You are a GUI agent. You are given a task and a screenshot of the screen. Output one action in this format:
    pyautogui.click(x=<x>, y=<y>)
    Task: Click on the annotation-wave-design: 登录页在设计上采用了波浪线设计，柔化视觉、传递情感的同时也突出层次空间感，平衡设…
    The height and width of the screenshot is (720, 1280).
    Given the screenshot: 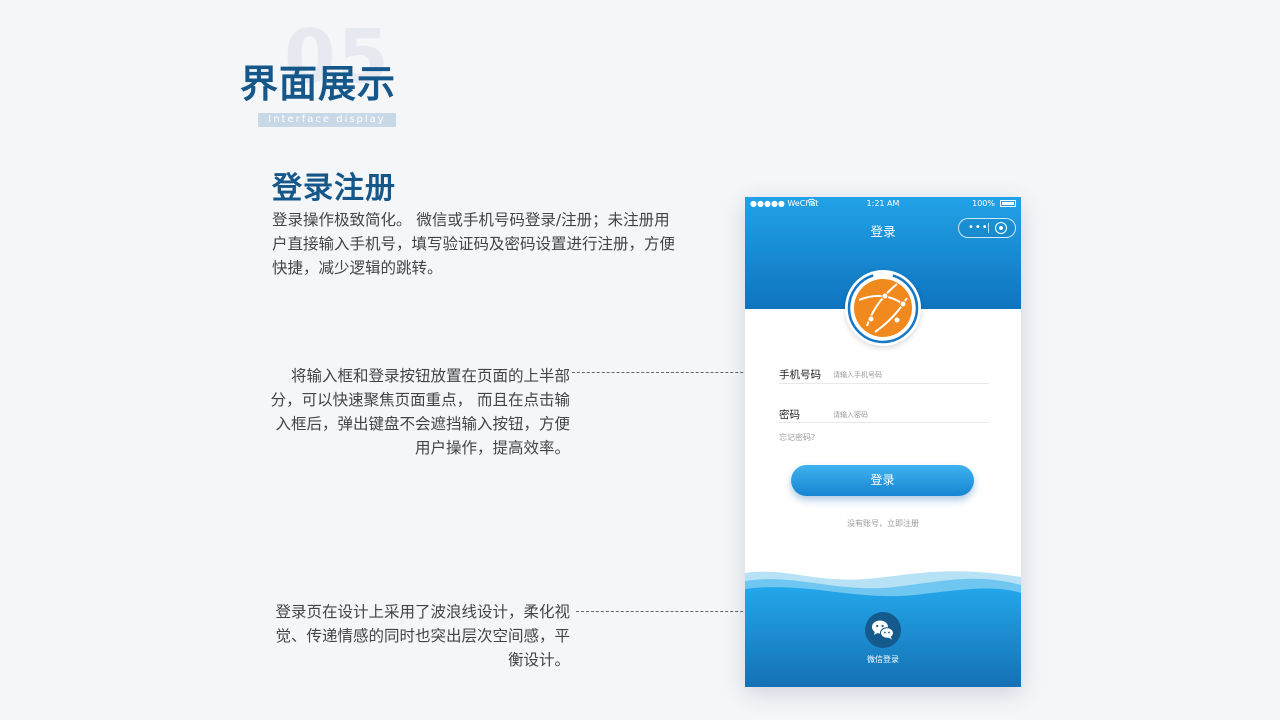 What is the action you would take?
    pyautogui.click(x=422, y=636)
    